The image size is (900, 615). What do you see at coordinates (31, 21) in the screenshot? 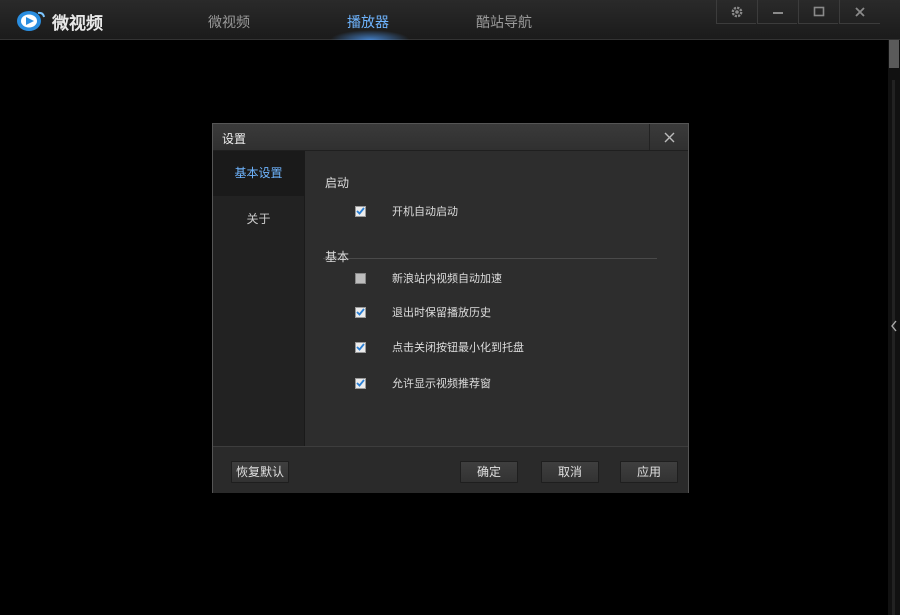
I see `app-logo-icon` at bounding box center [31, 21].